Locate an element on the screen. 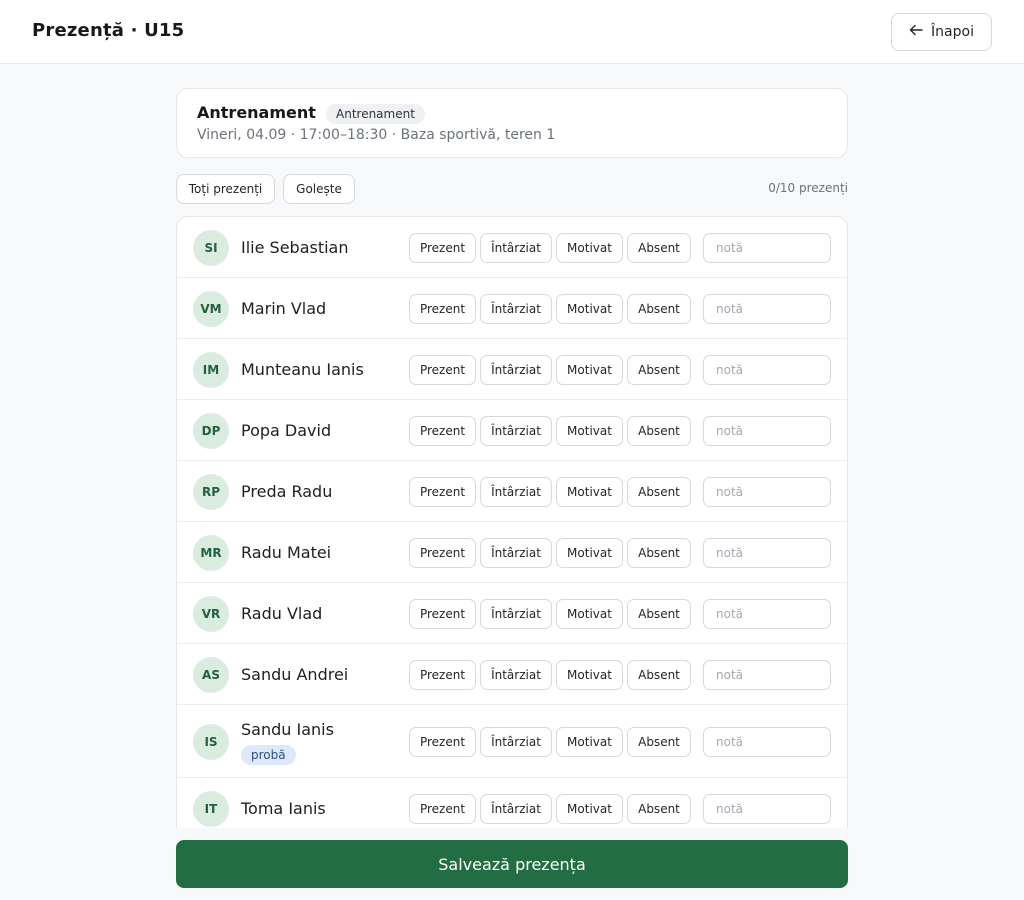 The height and width of the screenshot is (900, 1024). session-type-badge: Antrenament is located at coordinates (375, 114).